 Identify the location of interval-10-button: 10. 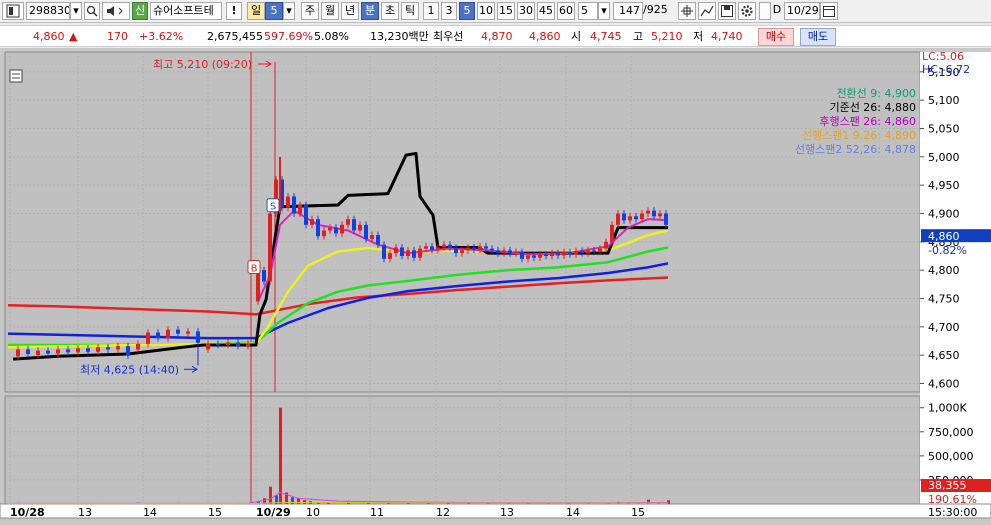
(486, 11).